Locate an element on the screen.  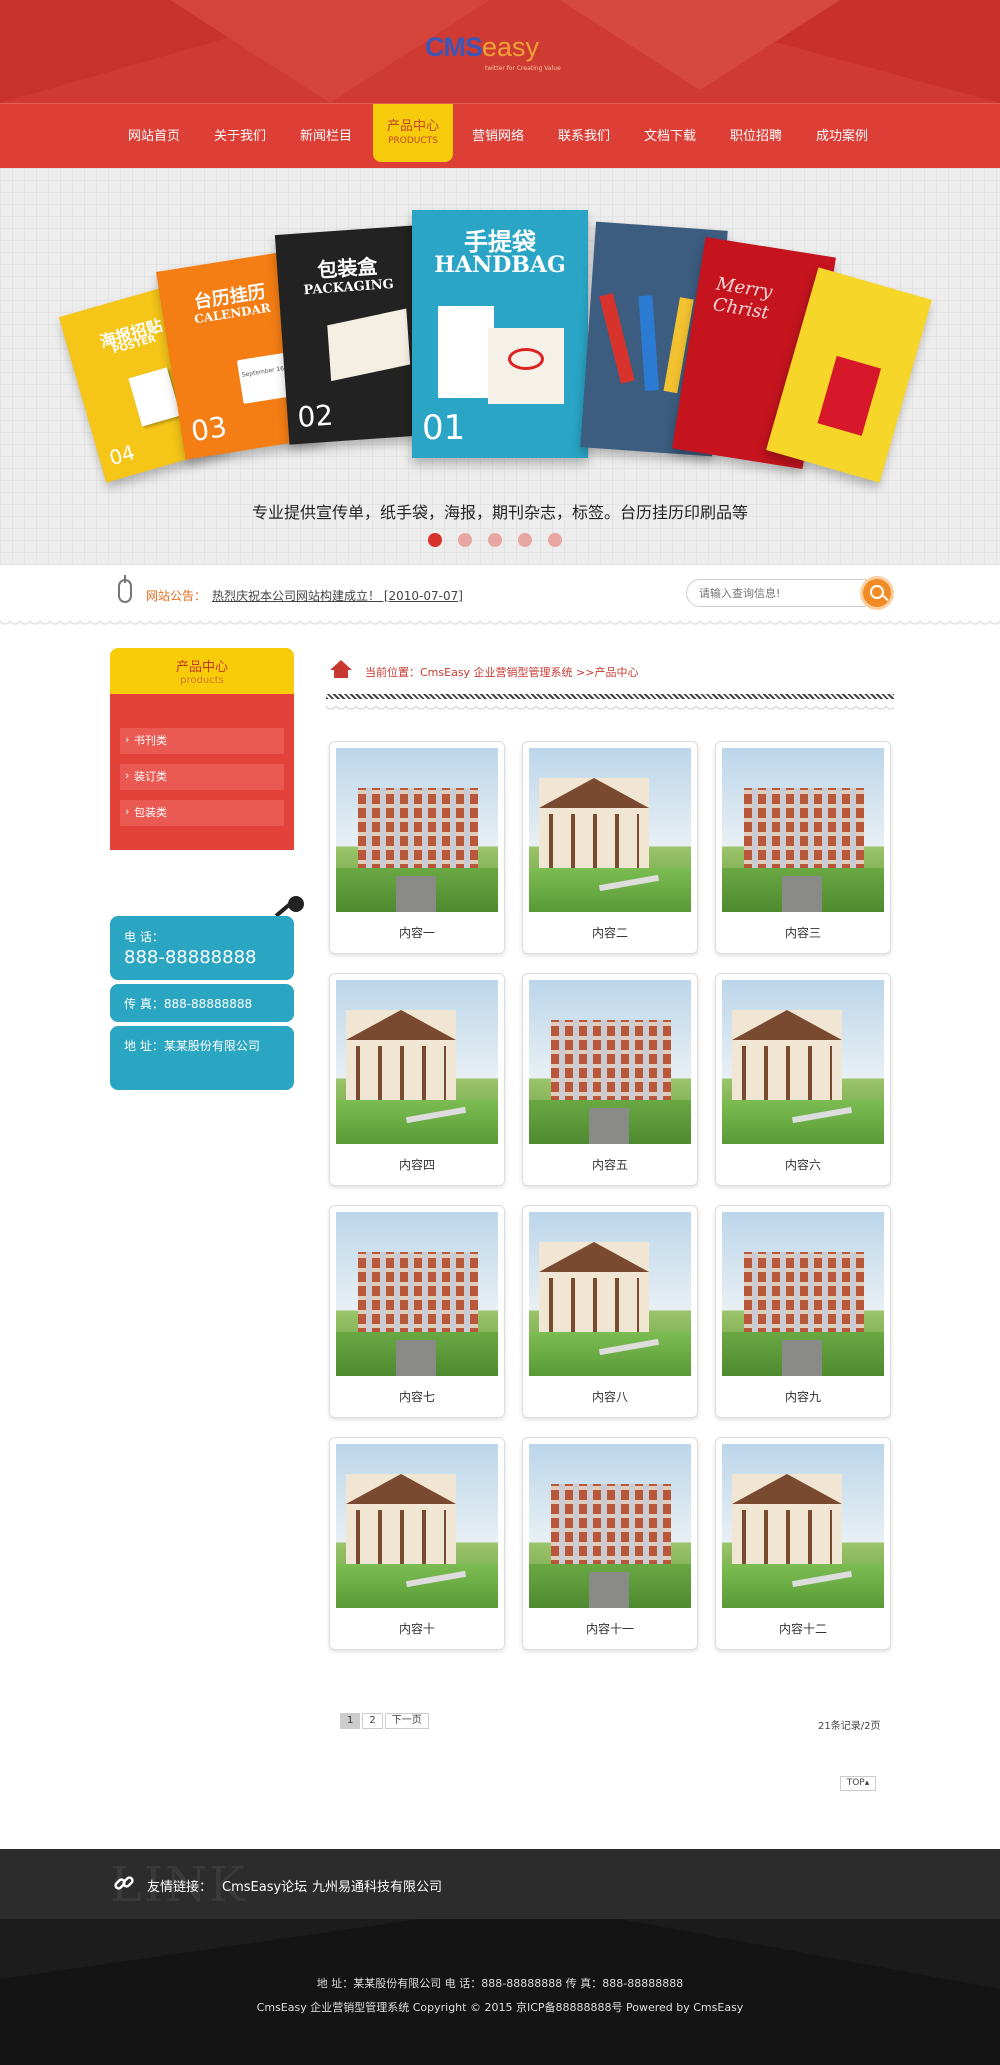
divider-wave is located at coordinates (610, 709).